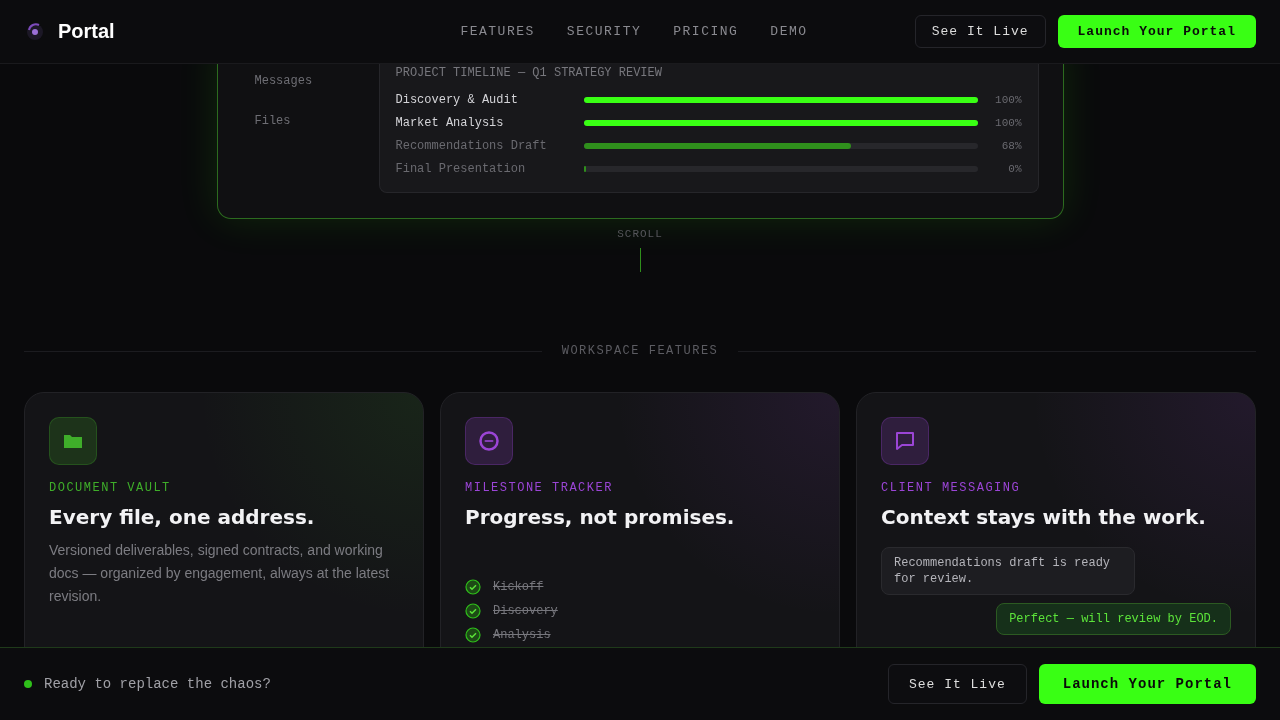 This screenshot has width=1280, height=720. I want to click on feature-label: MILESTONE TRACKER, so click(539, 488).